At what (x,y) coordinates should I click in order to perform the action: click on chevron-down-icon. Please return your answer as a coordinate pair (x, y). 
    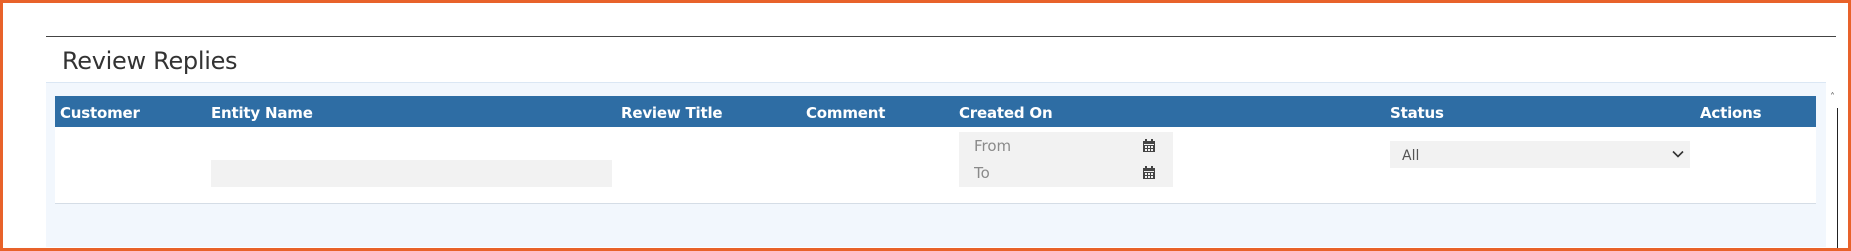
    Looking at the image, I should click on (1678, 154).